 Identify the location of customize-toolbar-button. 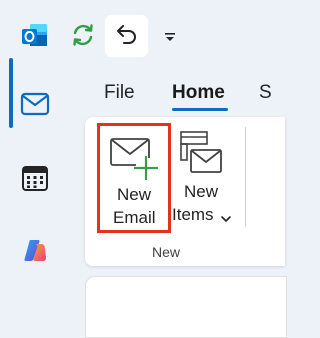
(170, 37).